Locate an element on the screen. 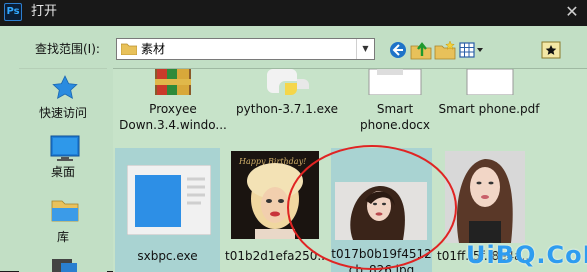 The height and width of the screenshot is (272, 587). place-label: 桌面 is located at coordinates (62, 172).